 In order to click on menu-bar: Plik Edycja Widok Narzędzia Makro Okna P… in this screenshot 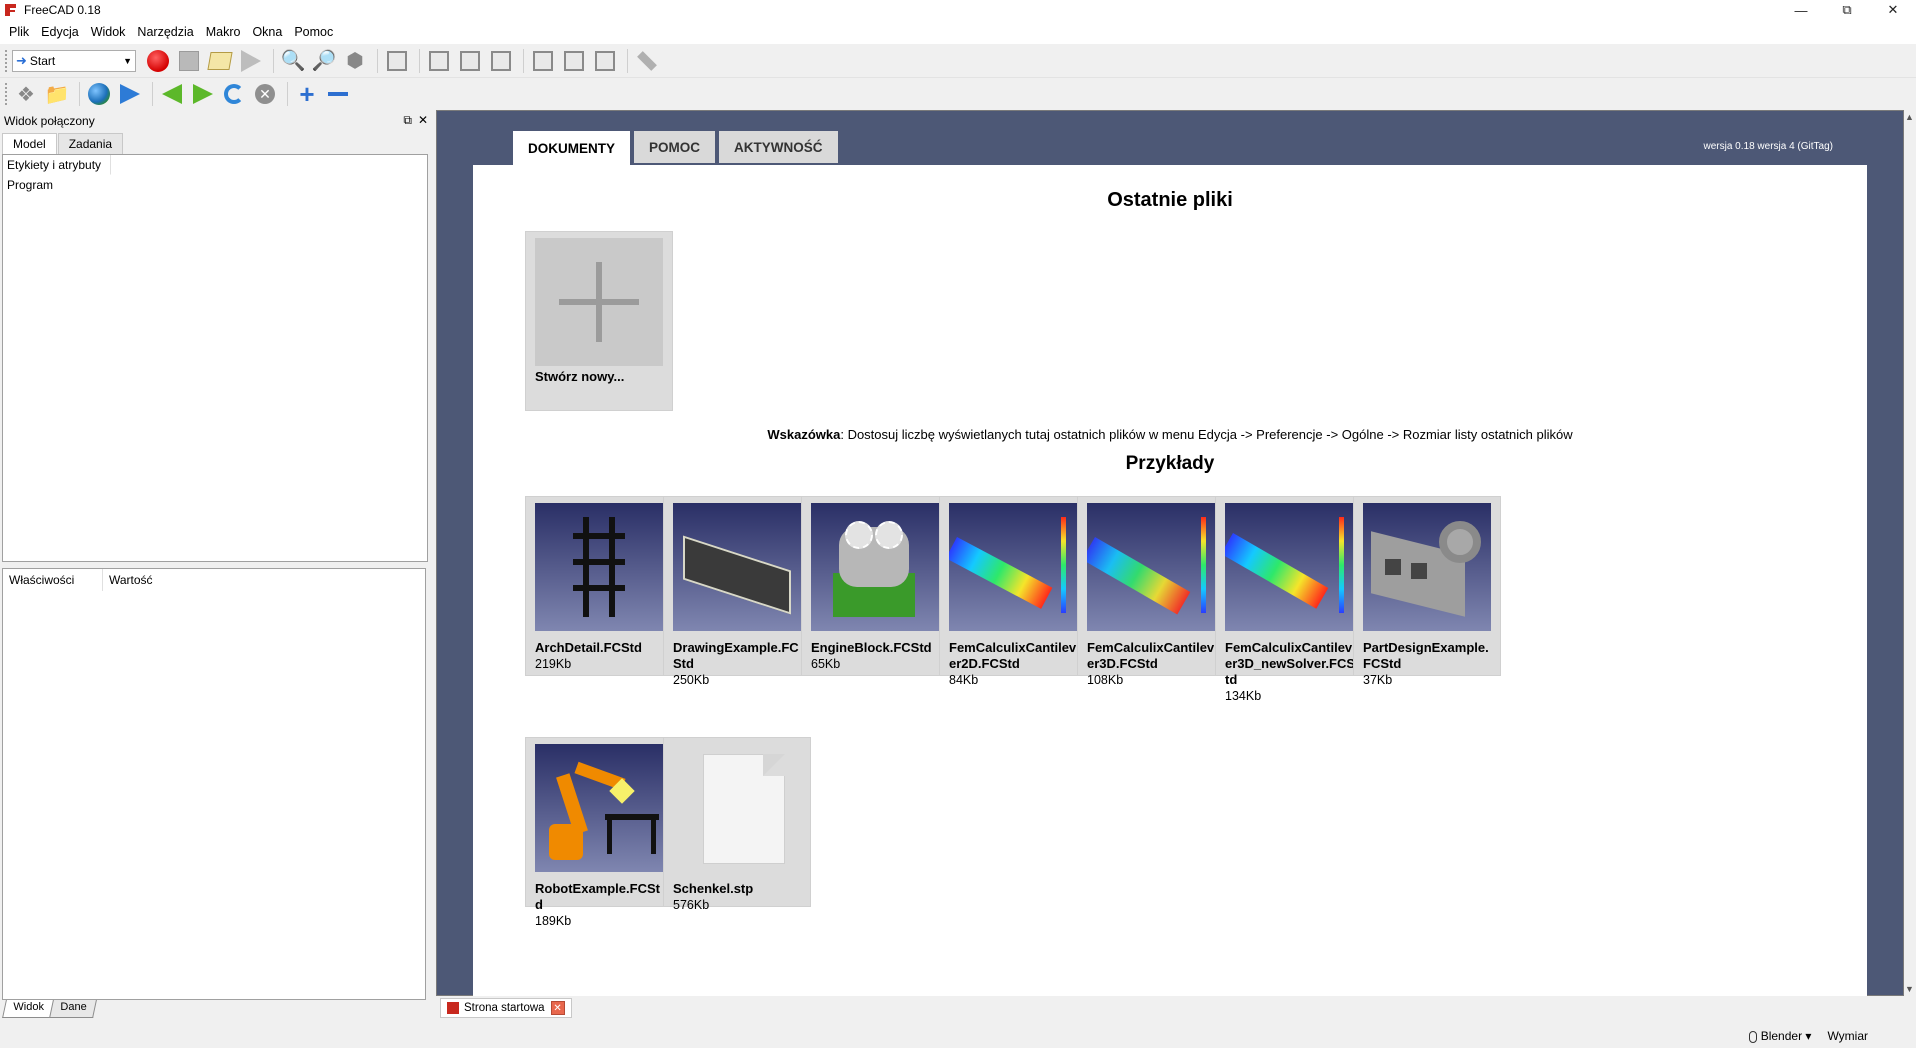, I will do `click(958, 32)`.